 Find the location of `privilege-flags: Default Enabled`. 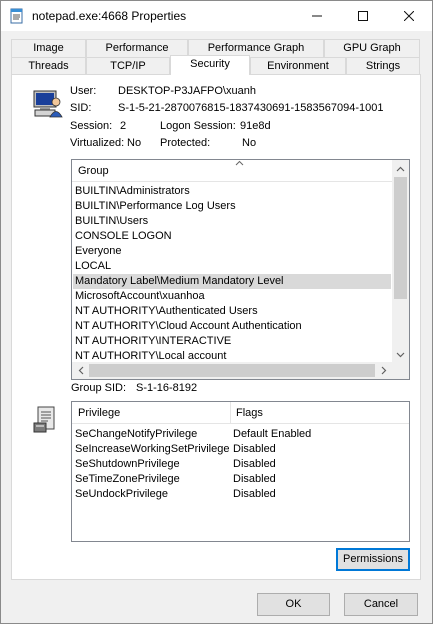

privilege-flags: Default Enabled is located at coordinates (272, 434).